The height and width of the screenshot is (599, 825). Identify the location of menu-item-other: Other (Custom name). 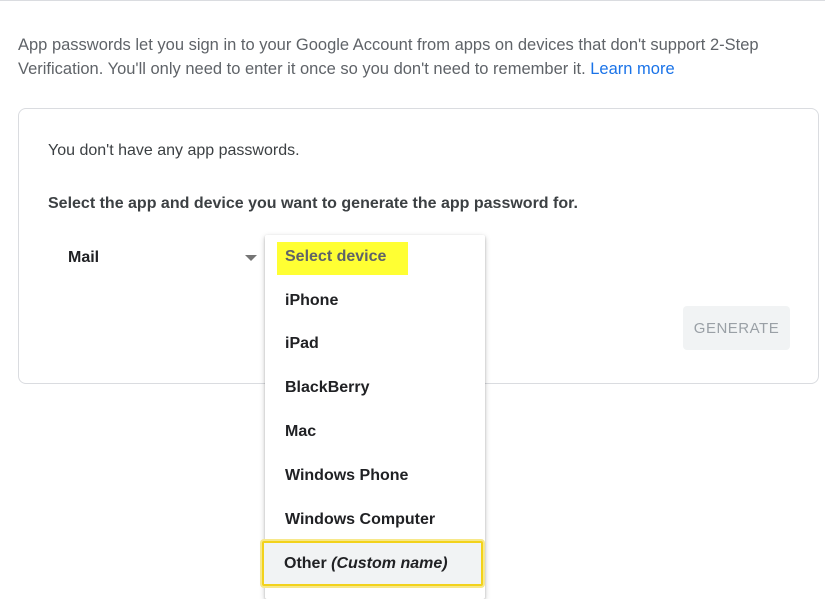
(372, 563).